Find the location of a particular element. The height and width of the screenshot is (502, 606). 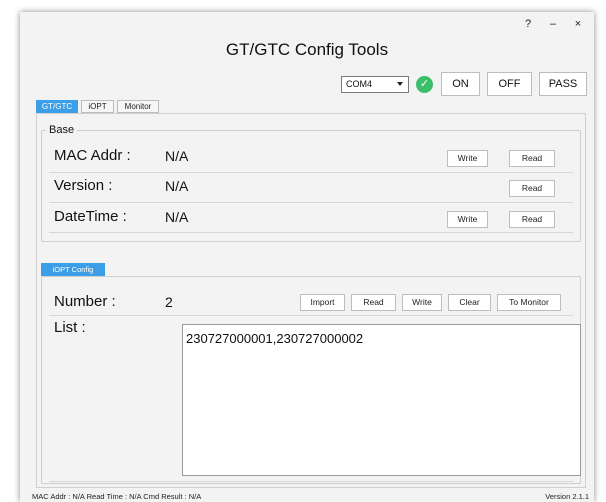

mac-read-button: Read is located at coordinates (532, 158).